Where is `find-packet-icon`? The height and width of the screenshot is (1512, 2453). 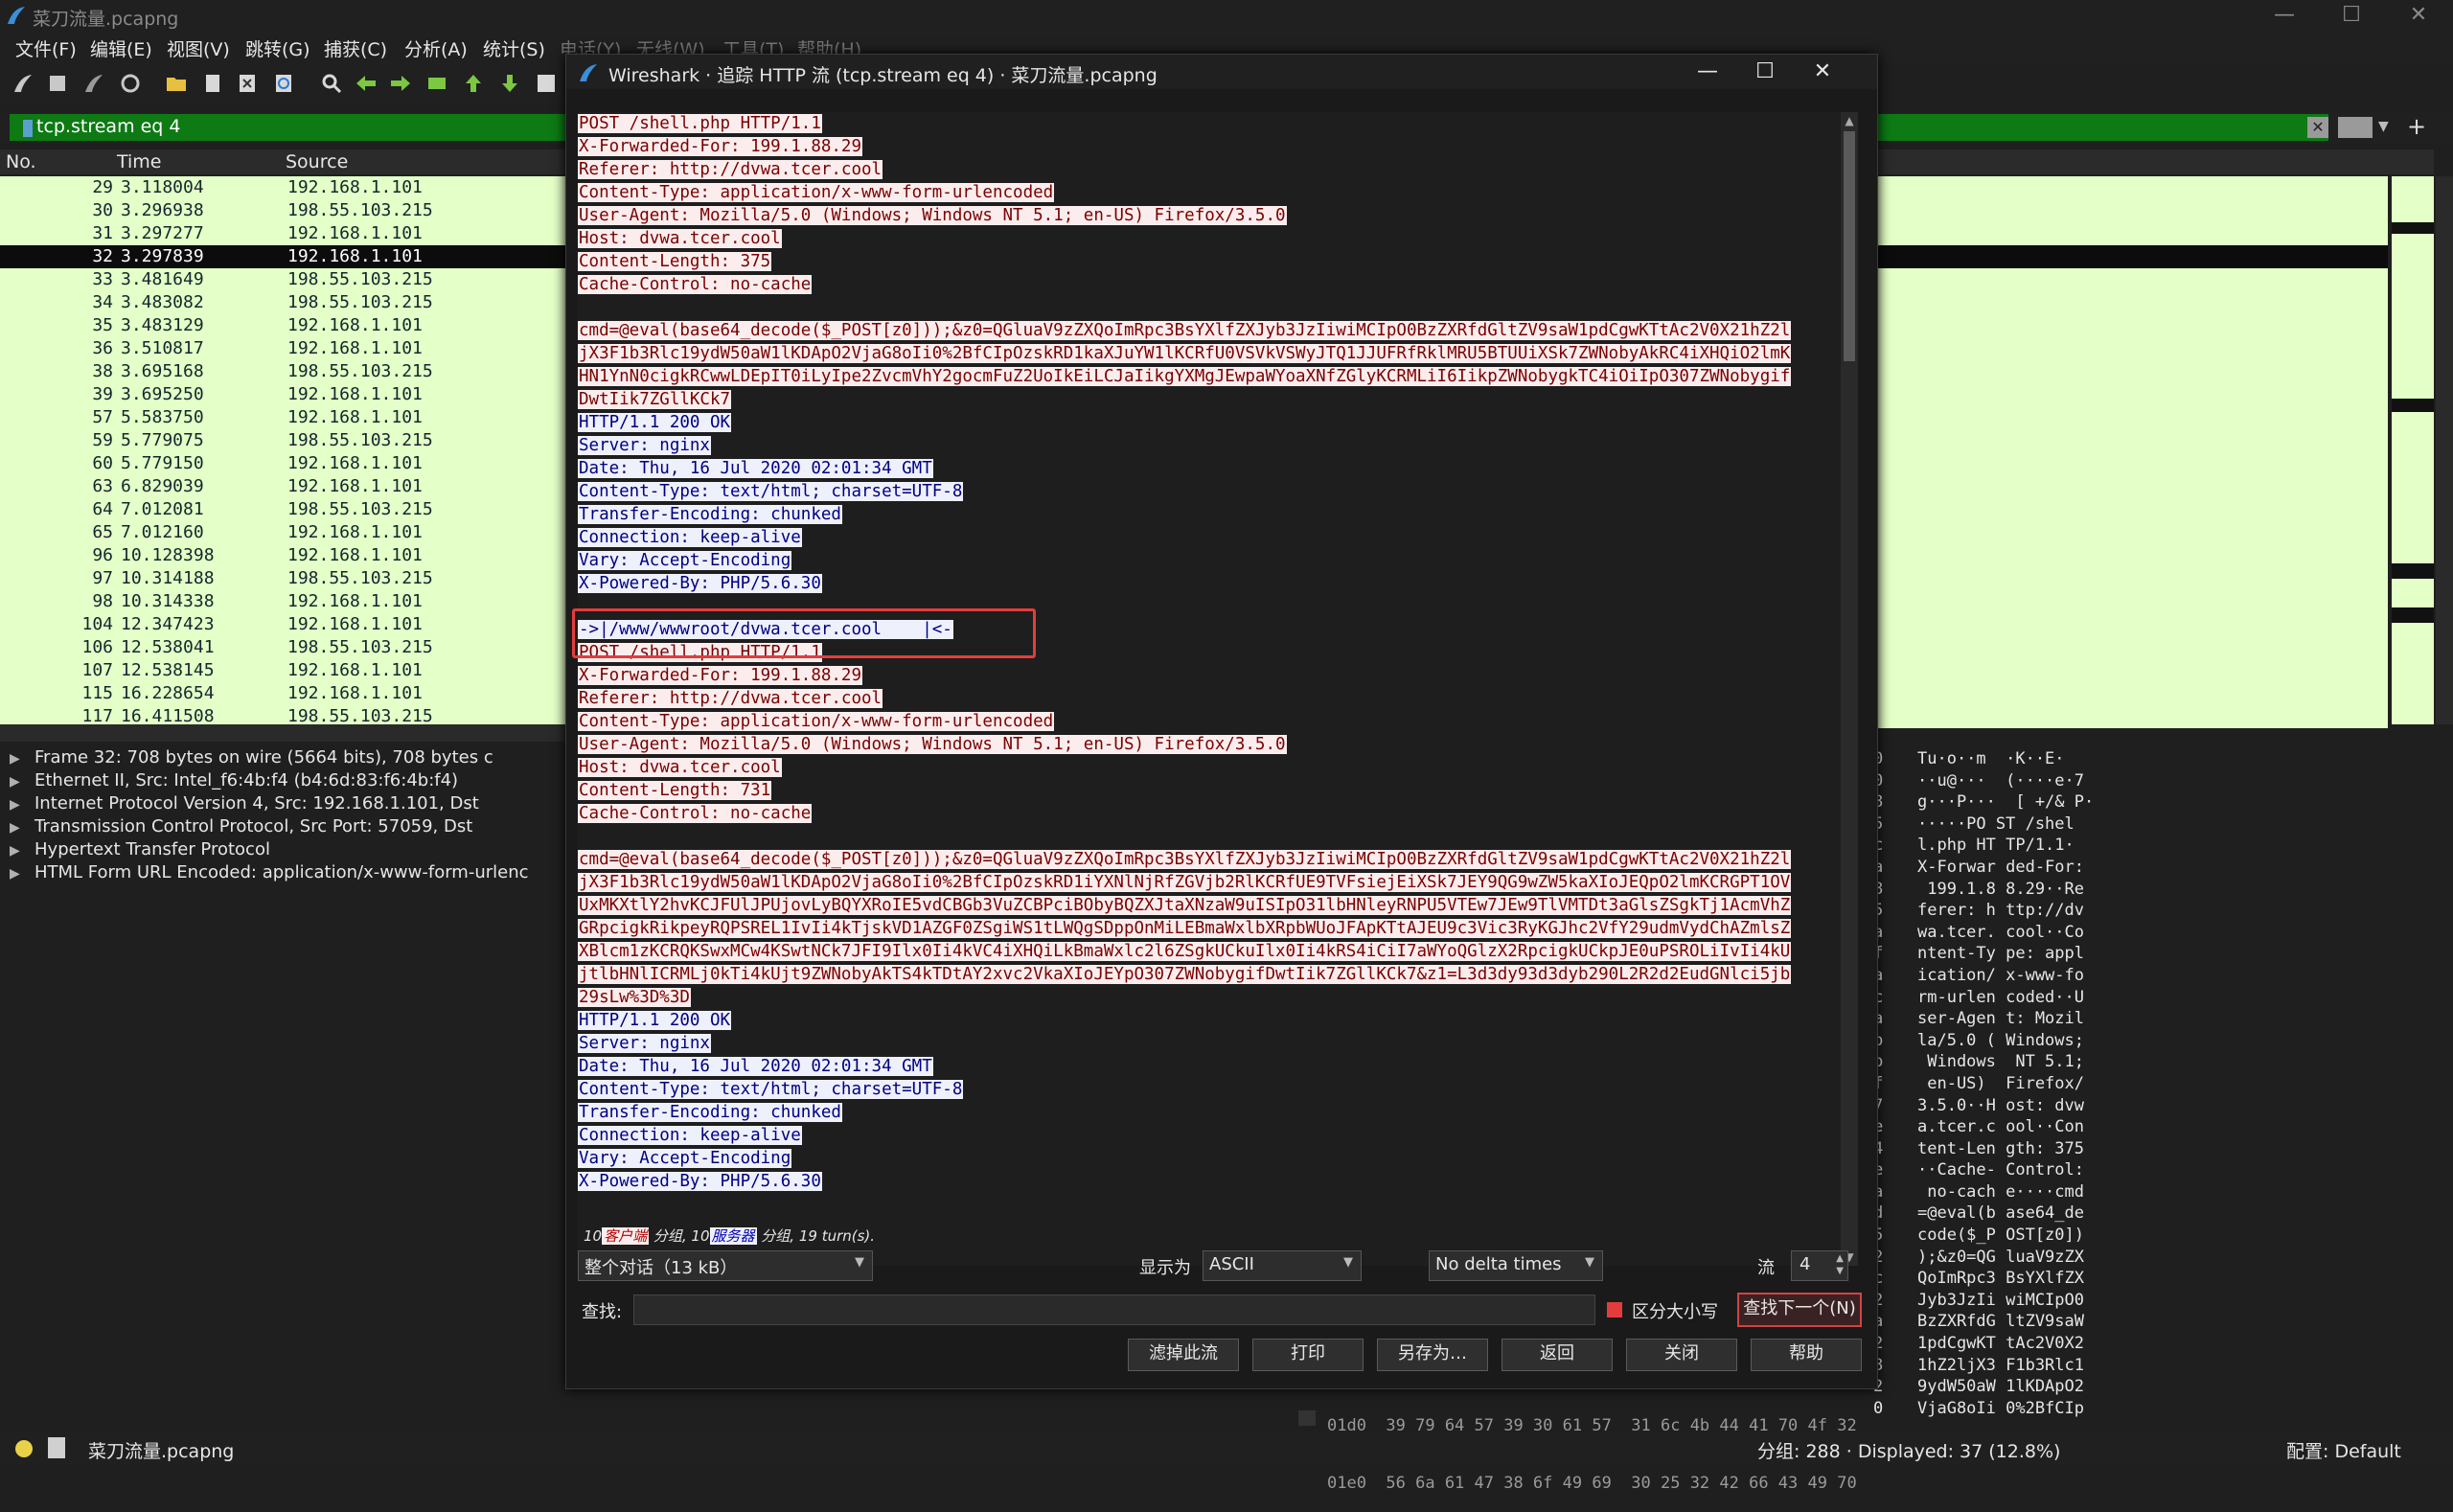 find-packet-icon is located at coordinates (331, 84).